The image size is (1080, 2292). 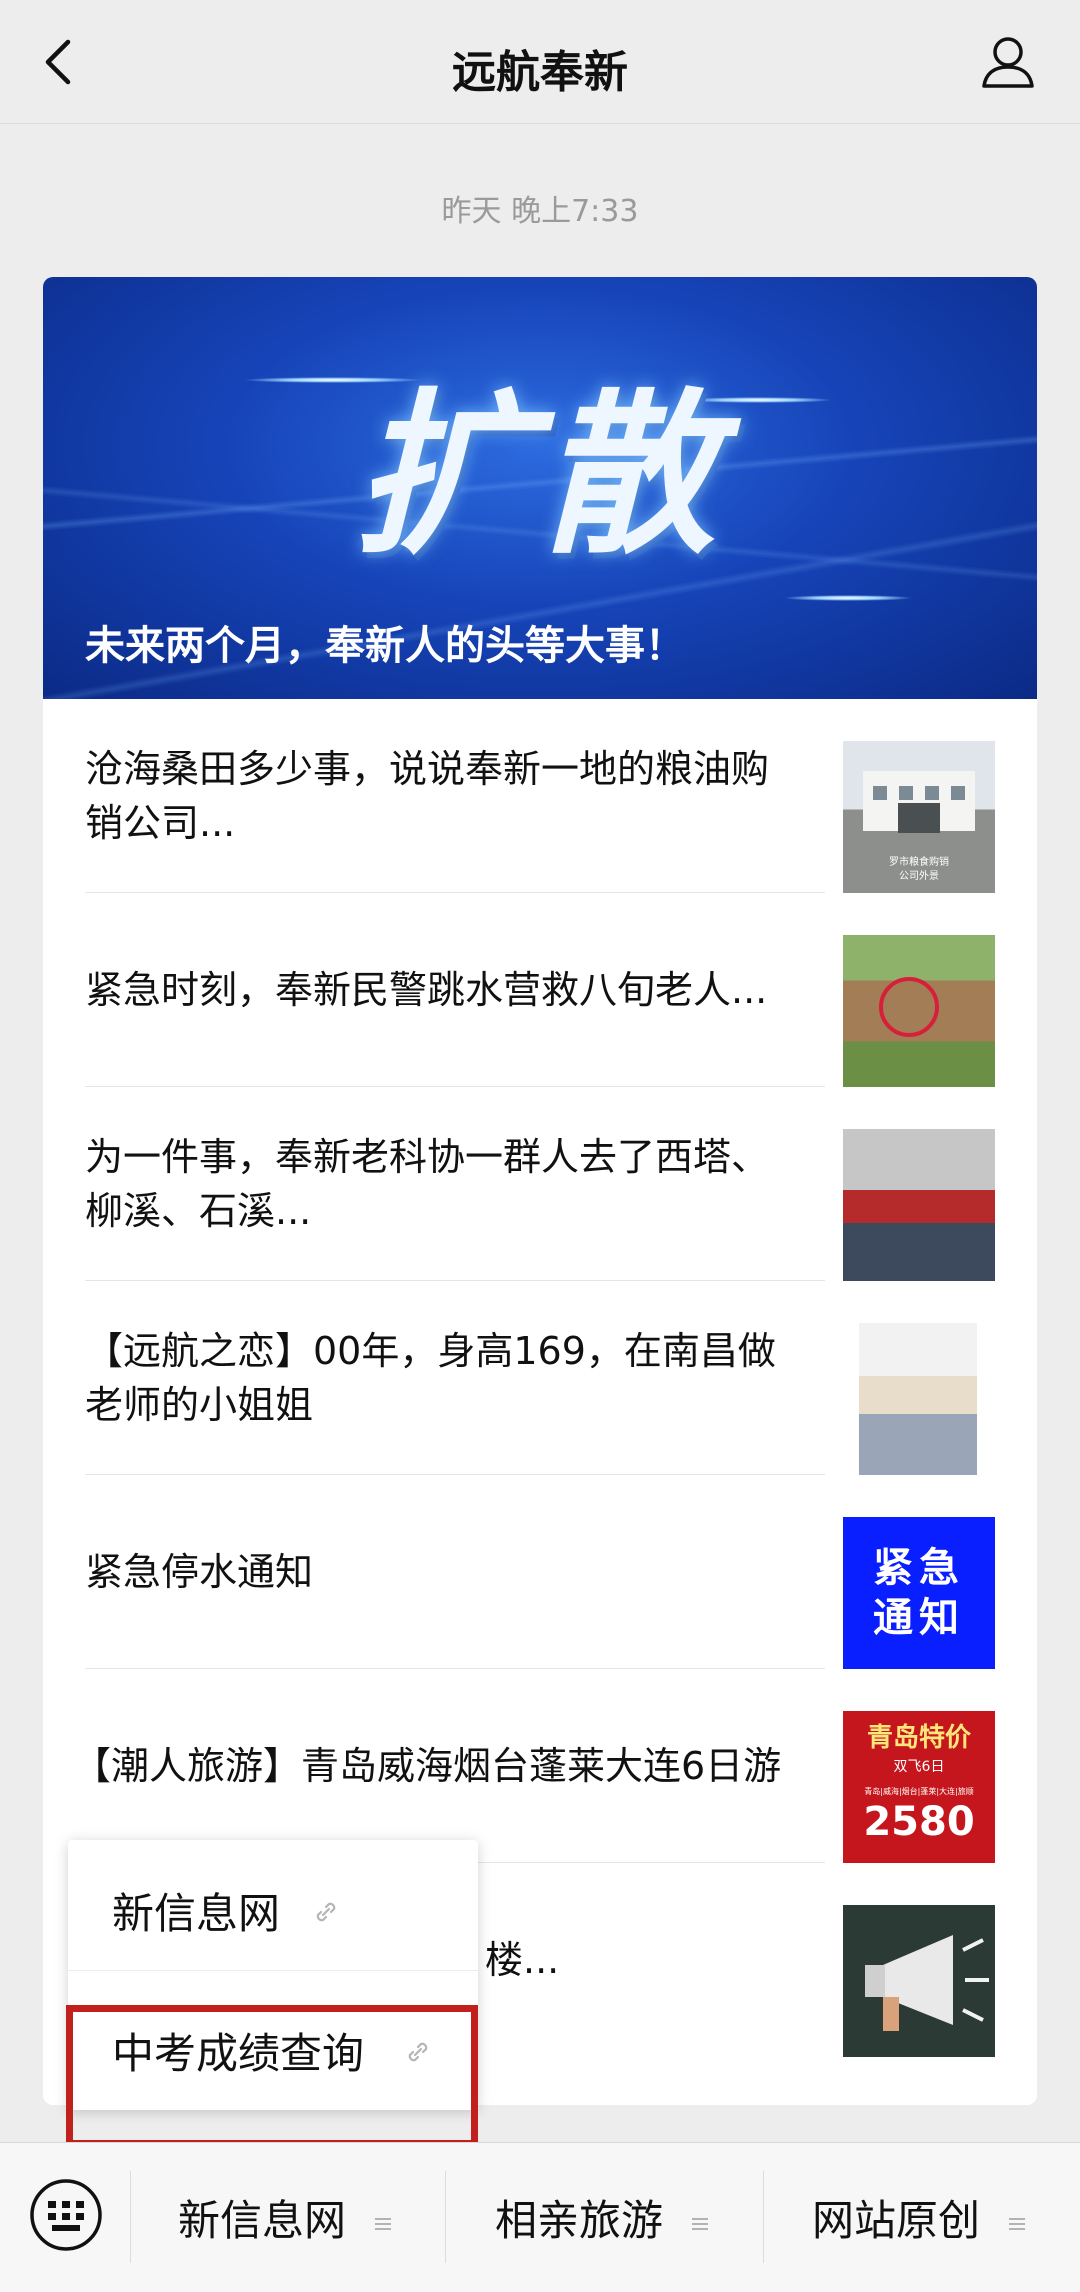 I want to click on article-item: 【远航之恋】00年，身高169，在南昌做老师的小姐姐, so click(x=540, y=1378).